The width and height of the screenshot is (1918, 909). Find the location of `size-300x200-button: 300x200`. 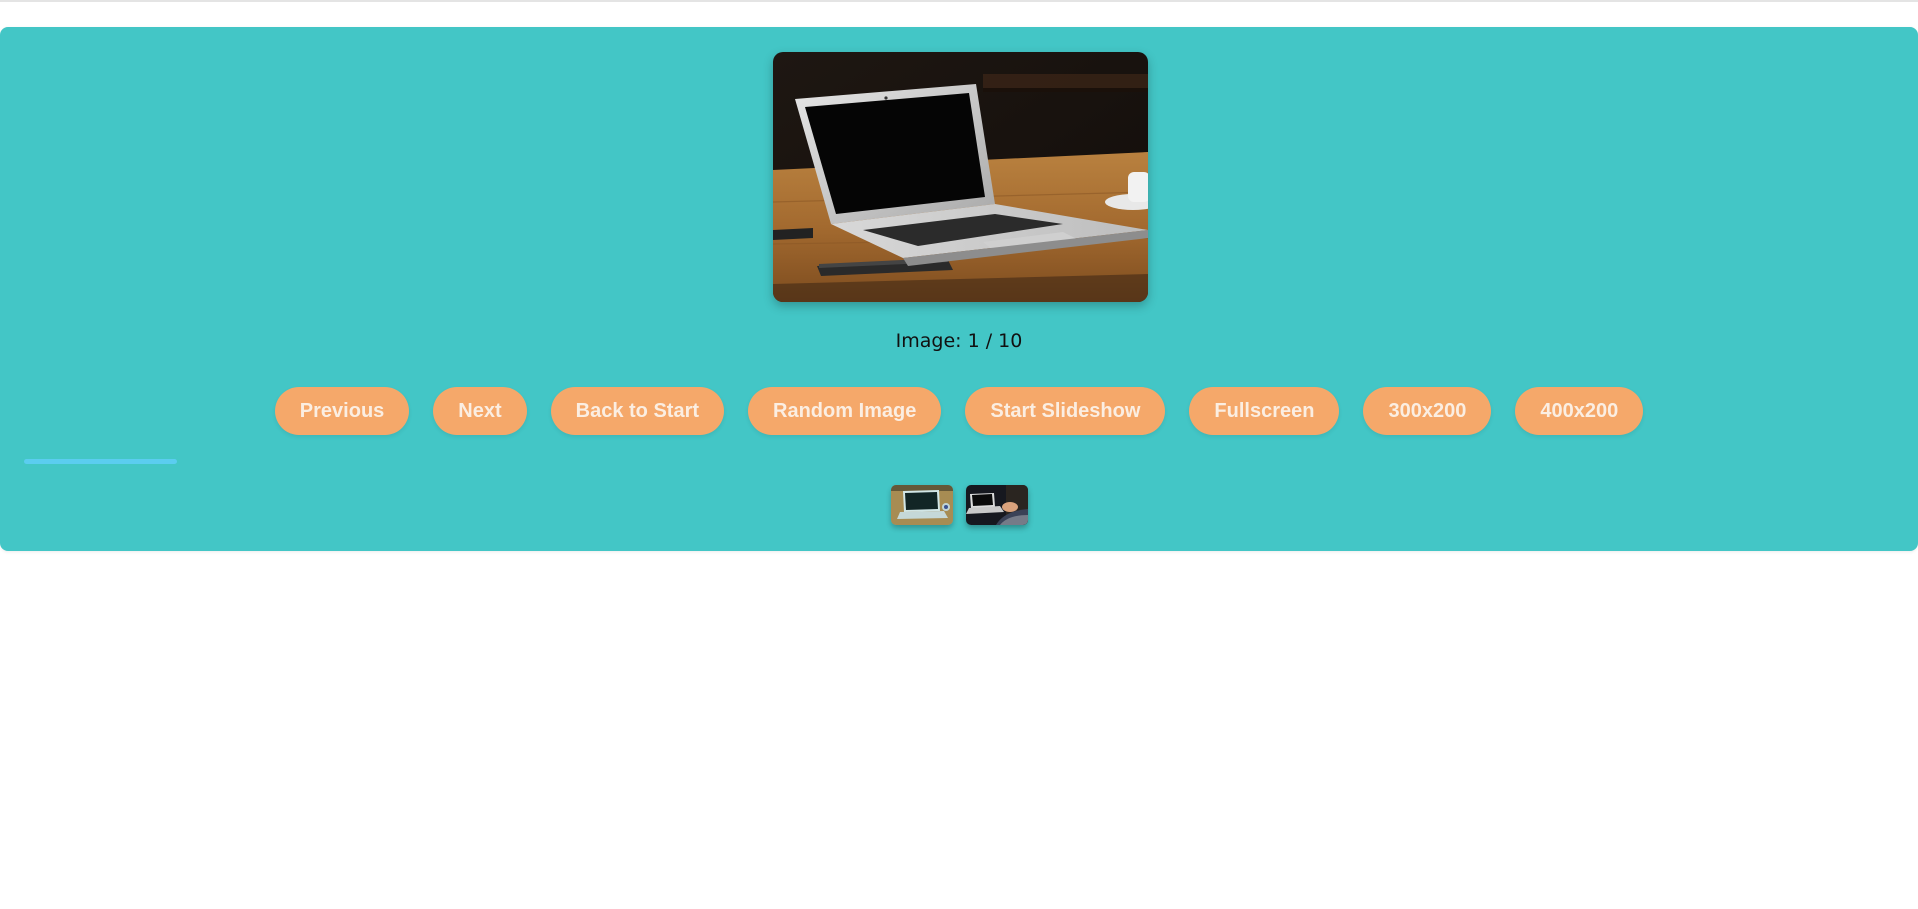

size-300x200-button: 300x200 is located at coordinates (1427, 411).